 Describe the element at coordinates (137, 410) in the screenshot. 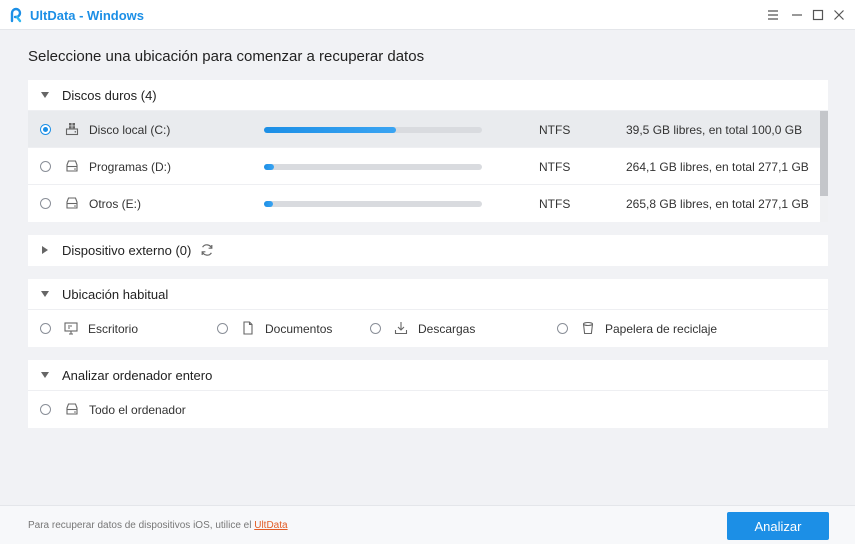

I see `whole-computer-label: Todo el ordenador` at that location.